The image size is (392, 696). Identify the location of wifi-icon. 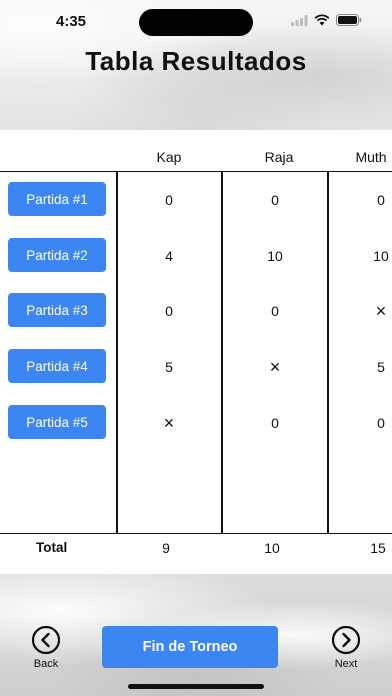
(322, 20).